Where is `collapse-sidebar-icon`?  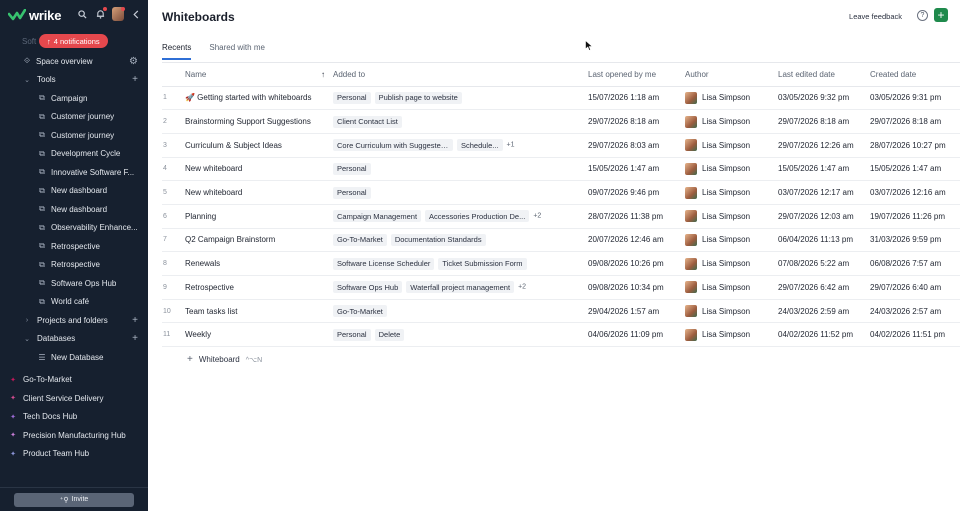
collapse-sidebar-icon is located at coordinates (136, 14).